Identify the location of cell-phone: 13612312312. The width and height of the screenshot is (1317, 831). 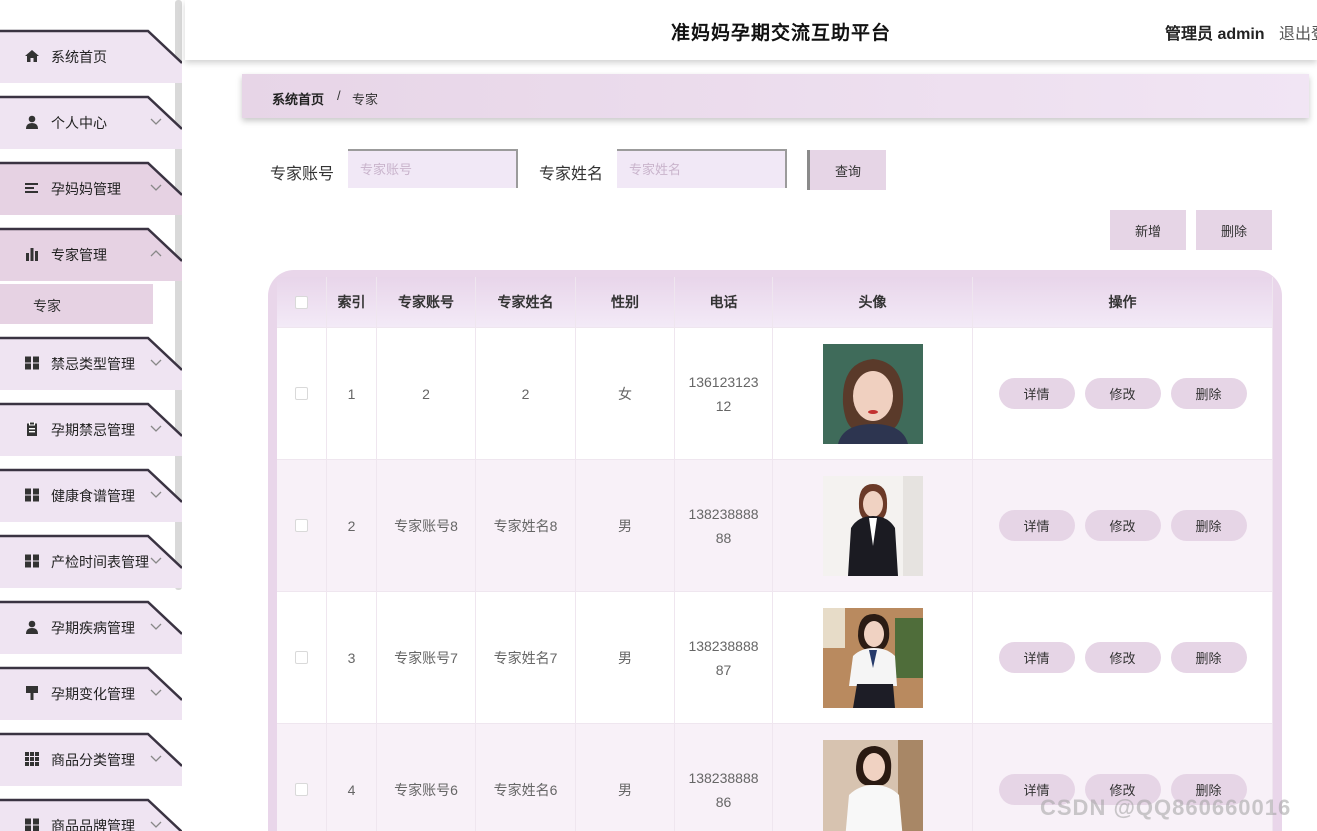
(724, 393).